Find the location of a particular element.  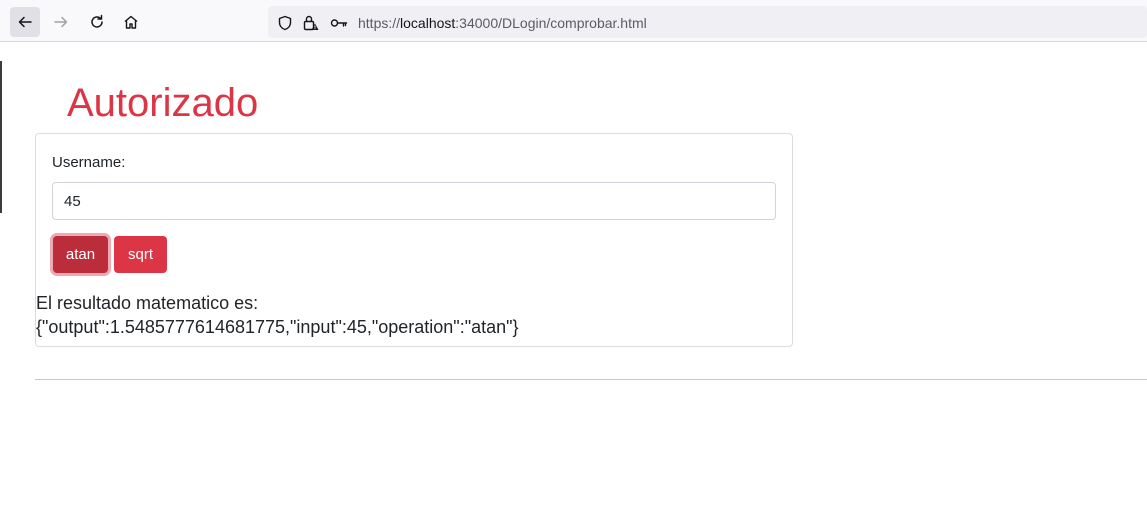

sqrt-button: sqrt is located at coordinates (140, 254).